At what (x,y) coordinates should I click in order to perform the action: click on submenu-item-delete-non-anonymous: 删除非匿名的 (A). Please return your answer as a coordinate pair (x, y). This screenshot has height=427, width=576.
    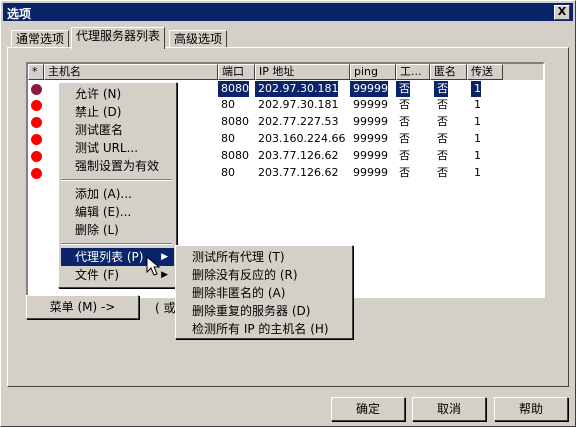
    Looking at the image, I should click on (264, 293).